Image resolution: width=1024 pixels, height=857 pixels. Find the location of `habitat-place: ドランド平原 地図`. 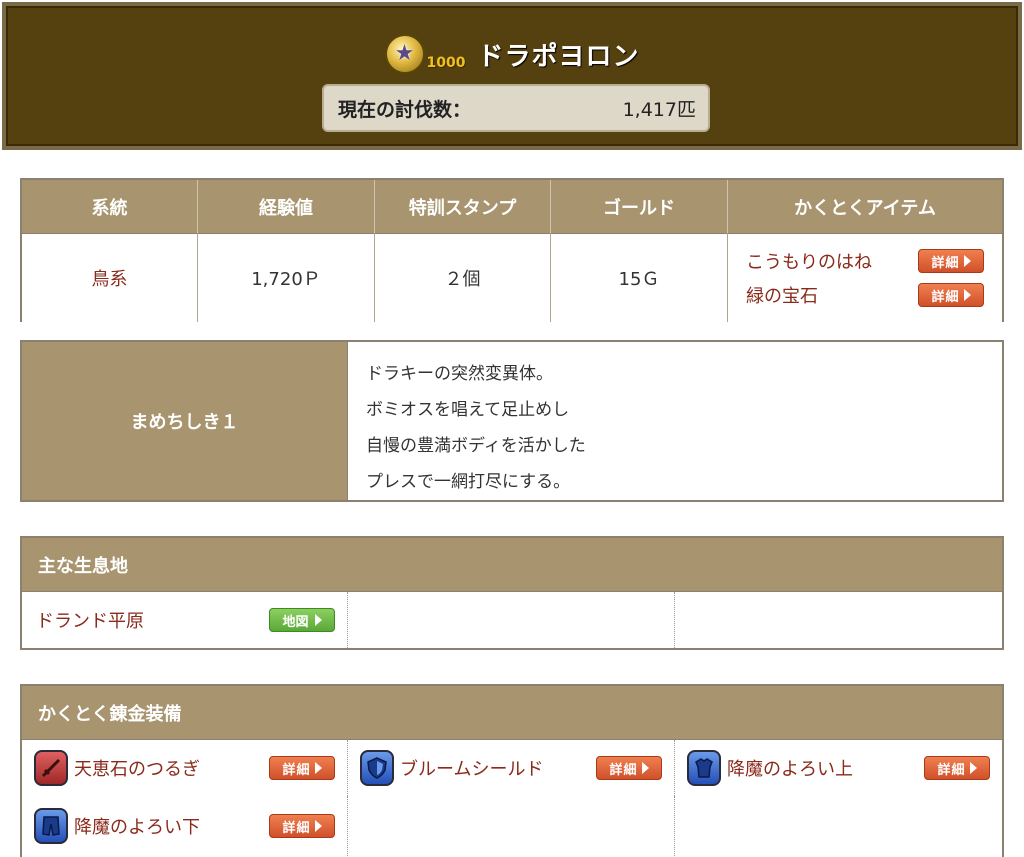

habitat-place: ドランド平原 地図 is located at coordinates (185, 620).